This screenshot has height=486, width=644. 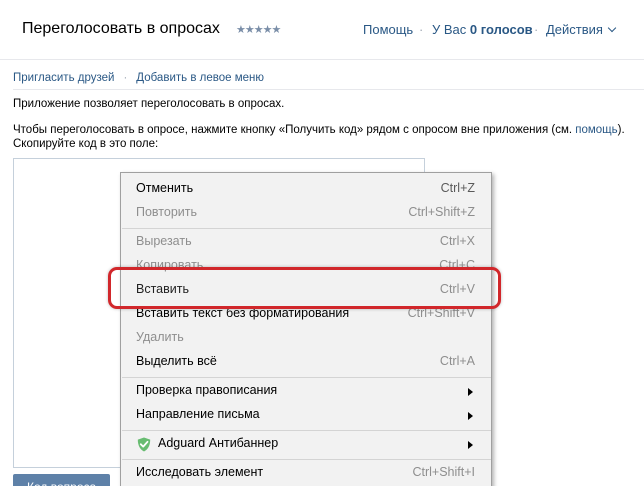 I want to click on menu-item-select-all: Выделить всё Ctrl+A, so click(x=306, y=362).